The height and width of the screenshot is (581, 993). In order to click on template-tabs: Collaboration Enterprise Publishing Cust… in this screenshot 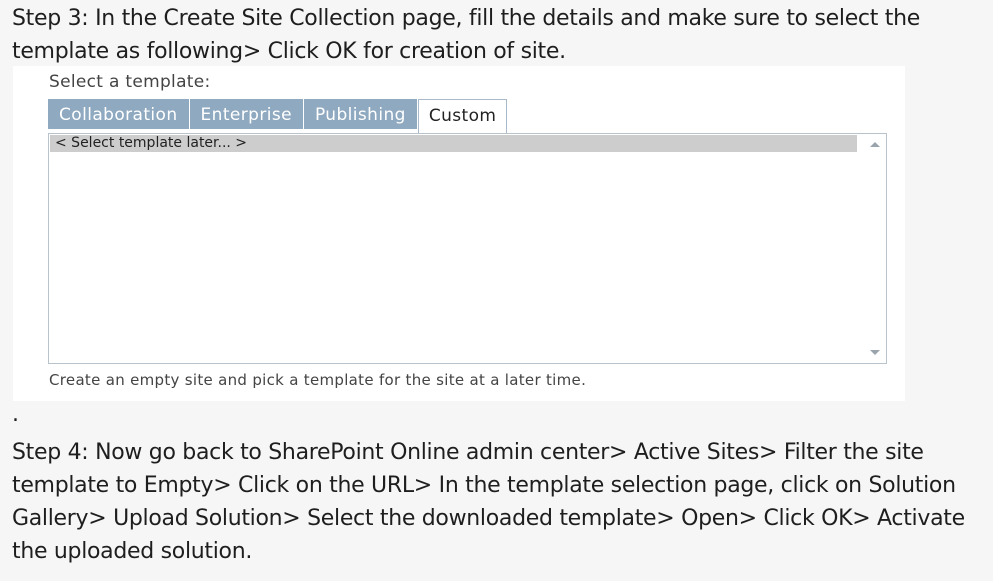, I will do `click(278, 116)`.